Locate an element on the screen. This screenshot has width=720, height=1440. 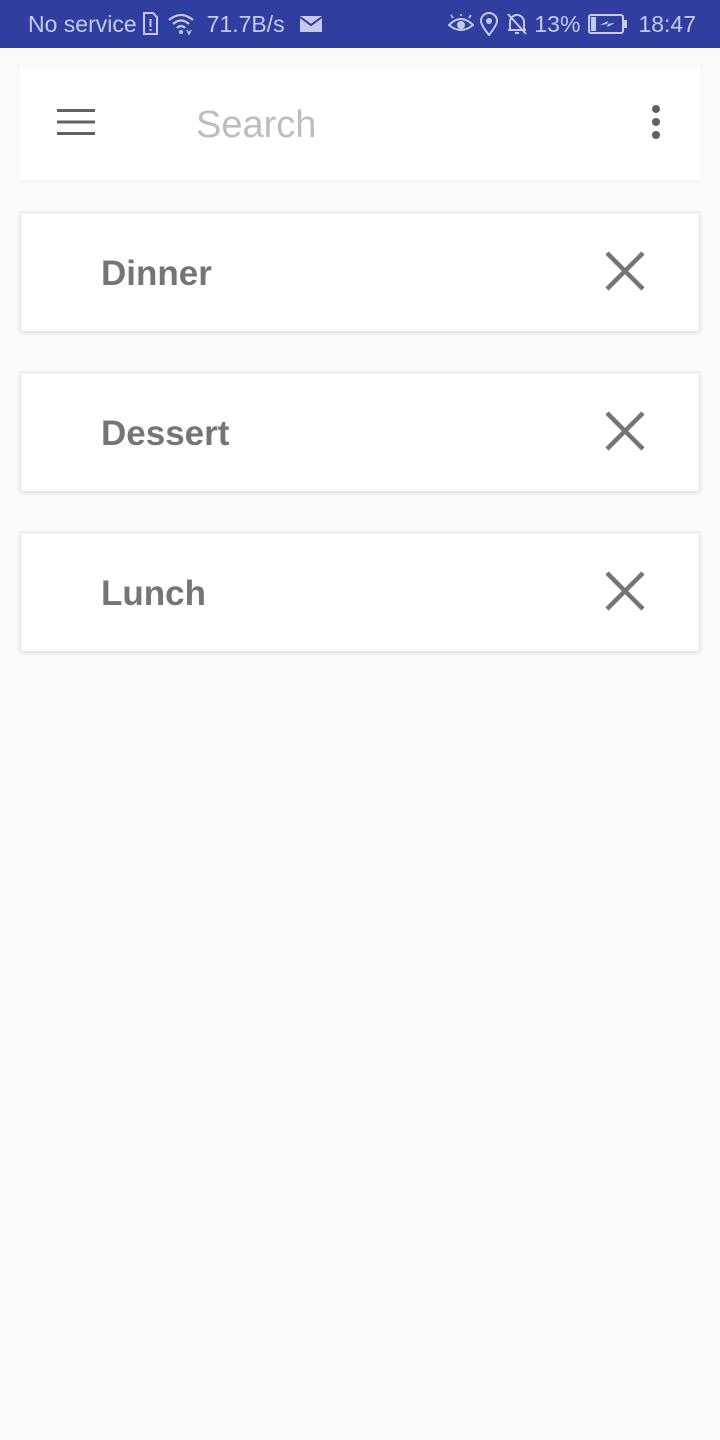
status-bar: No service 71.7B/s 13% 18:47 is located at coordinates (360, 24).